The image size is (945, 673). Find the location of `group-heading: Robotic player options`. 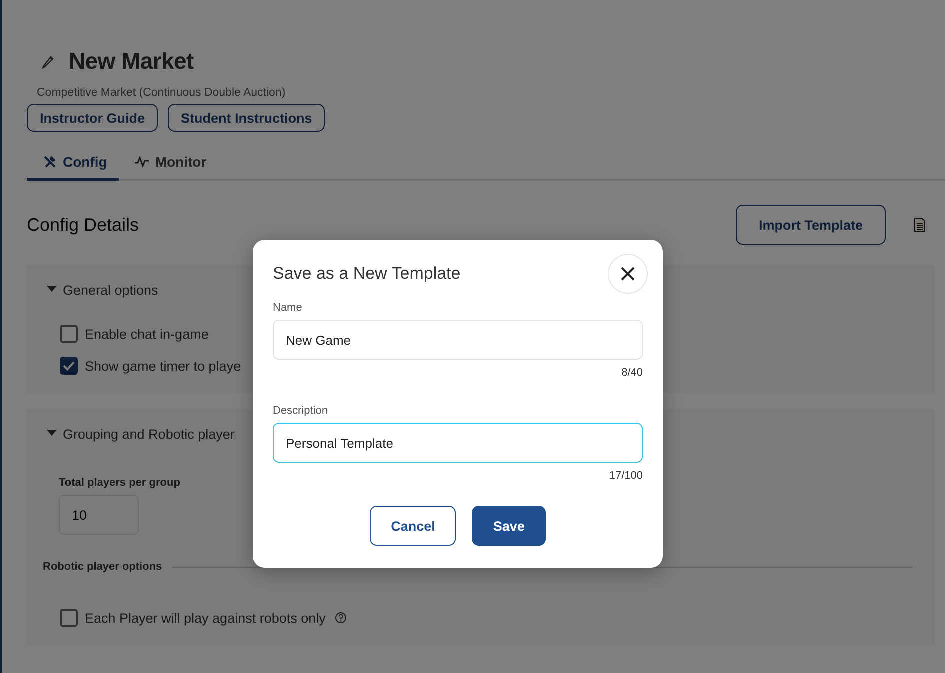

group-heading: Robotic player options is located at coordinates (102, 567).